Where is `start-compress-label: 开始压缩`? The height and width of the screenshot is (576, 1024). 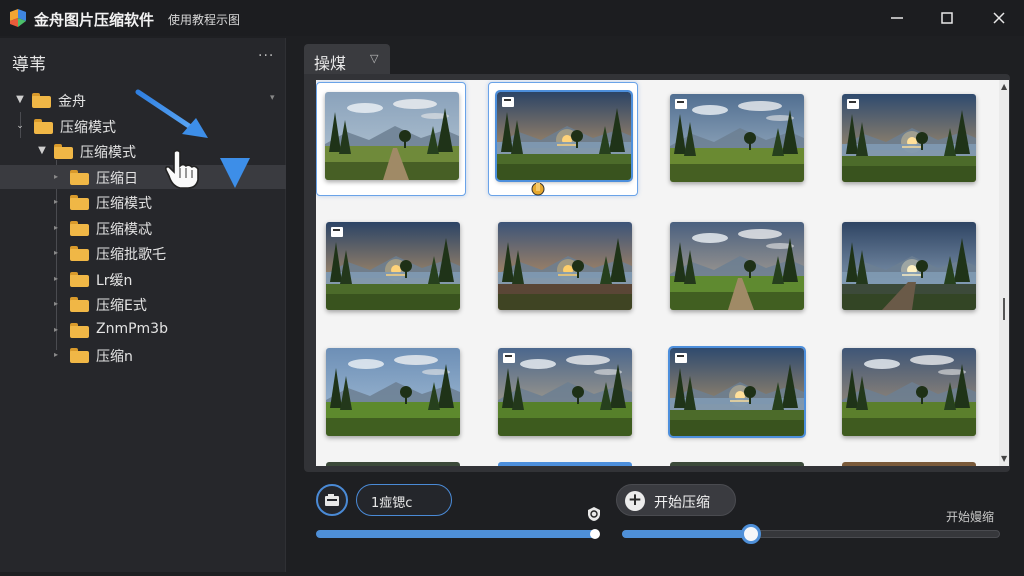
start-compress-label: 开始压缩 is located at coordinates (682, 503).